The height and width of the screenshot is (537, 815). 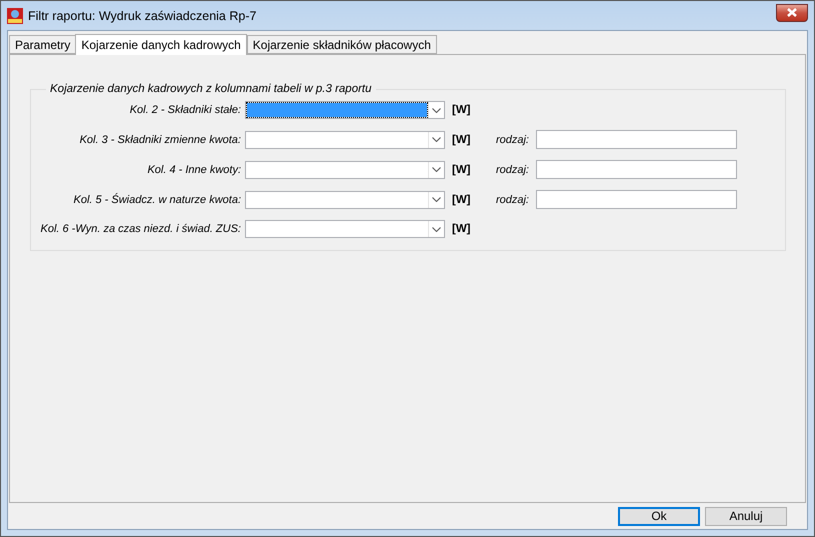 What do you see at coordinates (211, 89) in the screenshot?
I see `group-title: Kojarzenie danych kadrowych z kolumnami tabeli w p.3 raportu` at bounding box center [211, 89].